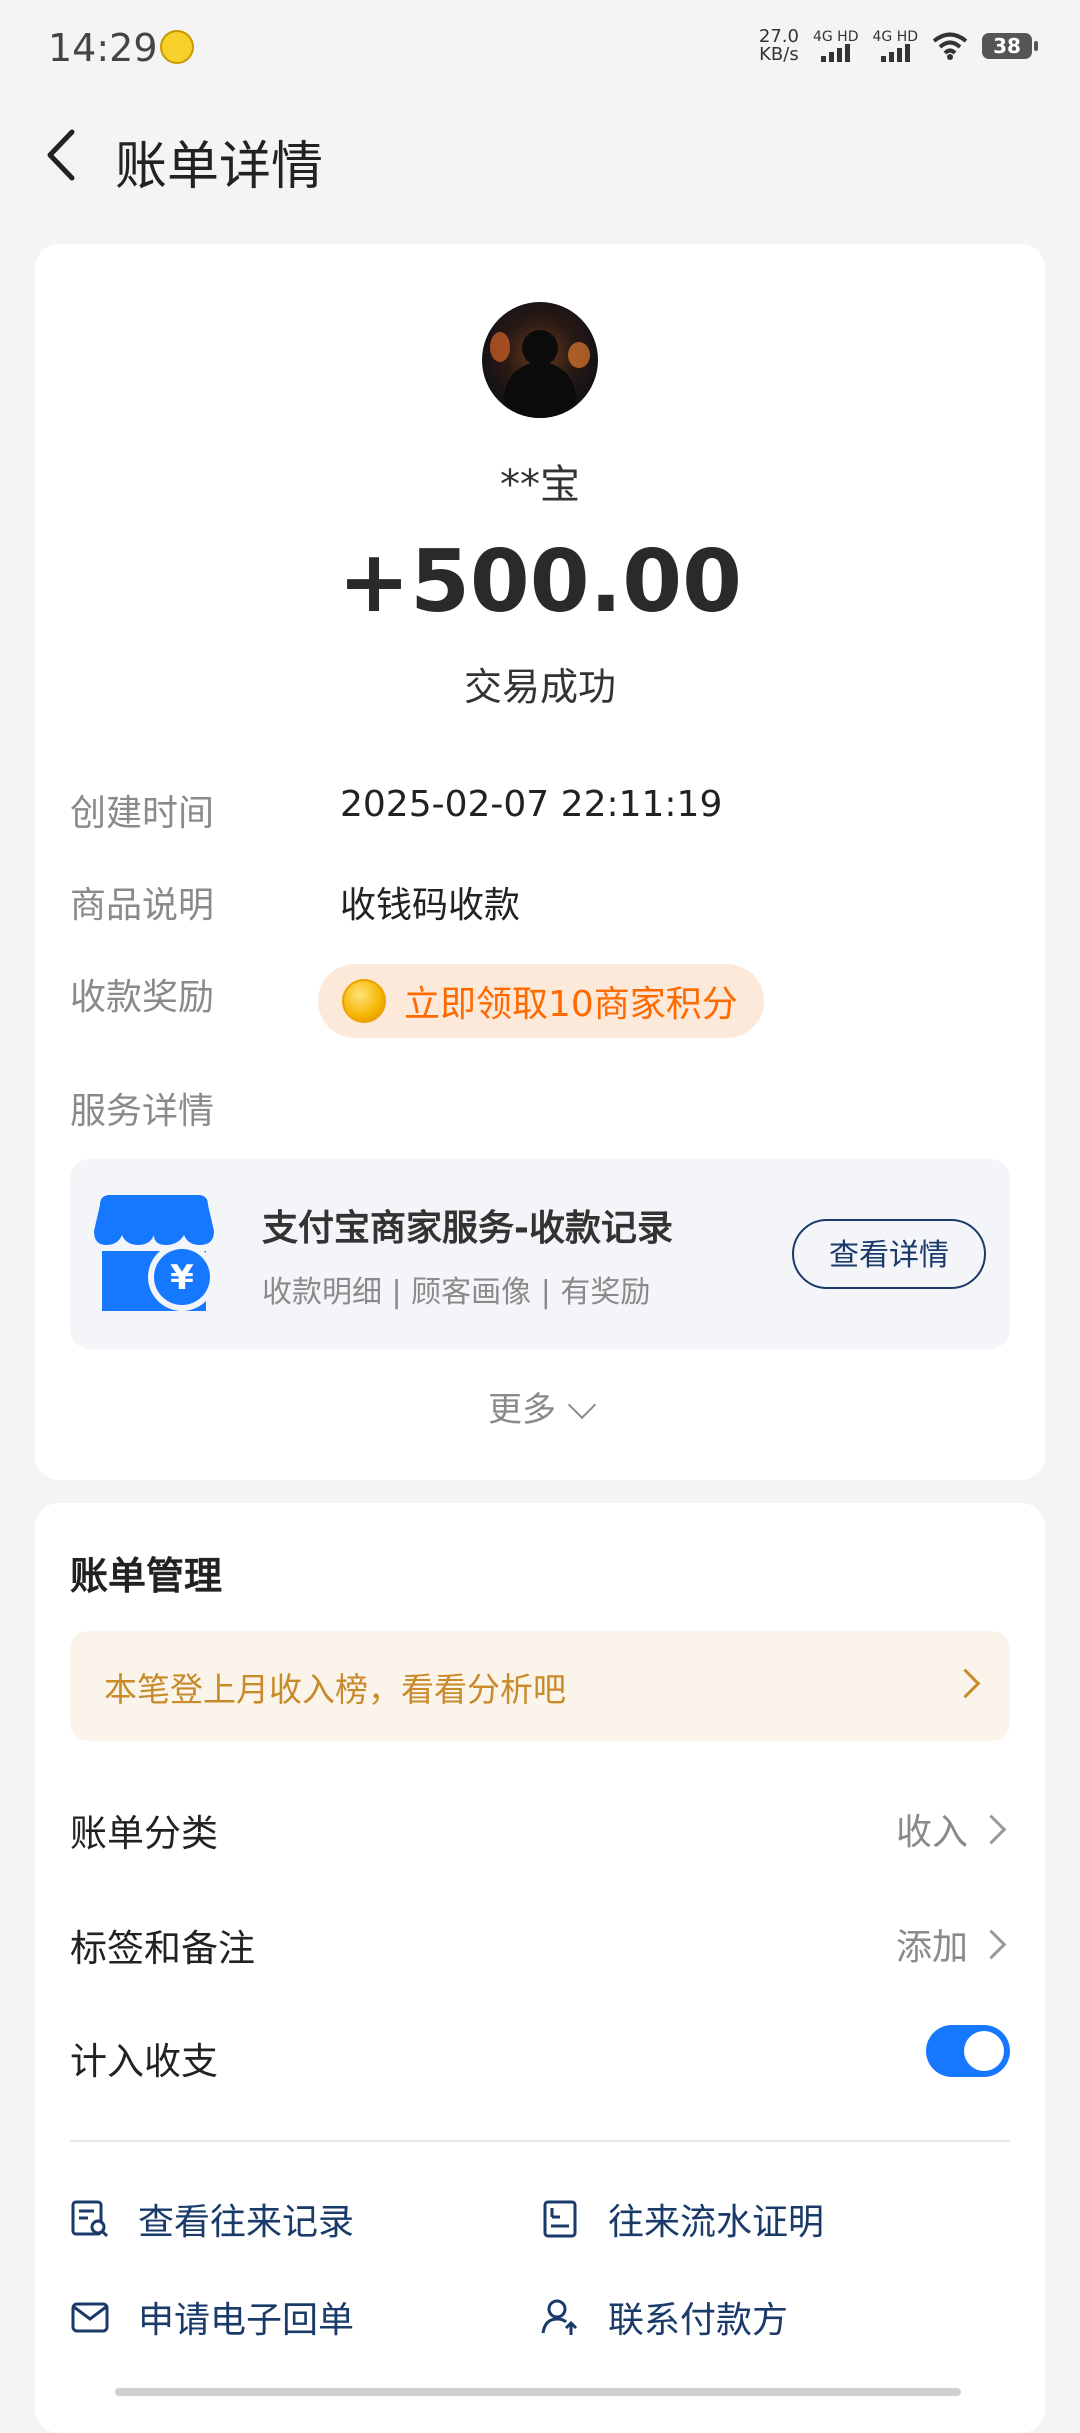  What do you see at coordinates (571, 1004) in the screenshot?
I see `reward-text: 立即领取10商家积分` at bounding box center [571, 1004].